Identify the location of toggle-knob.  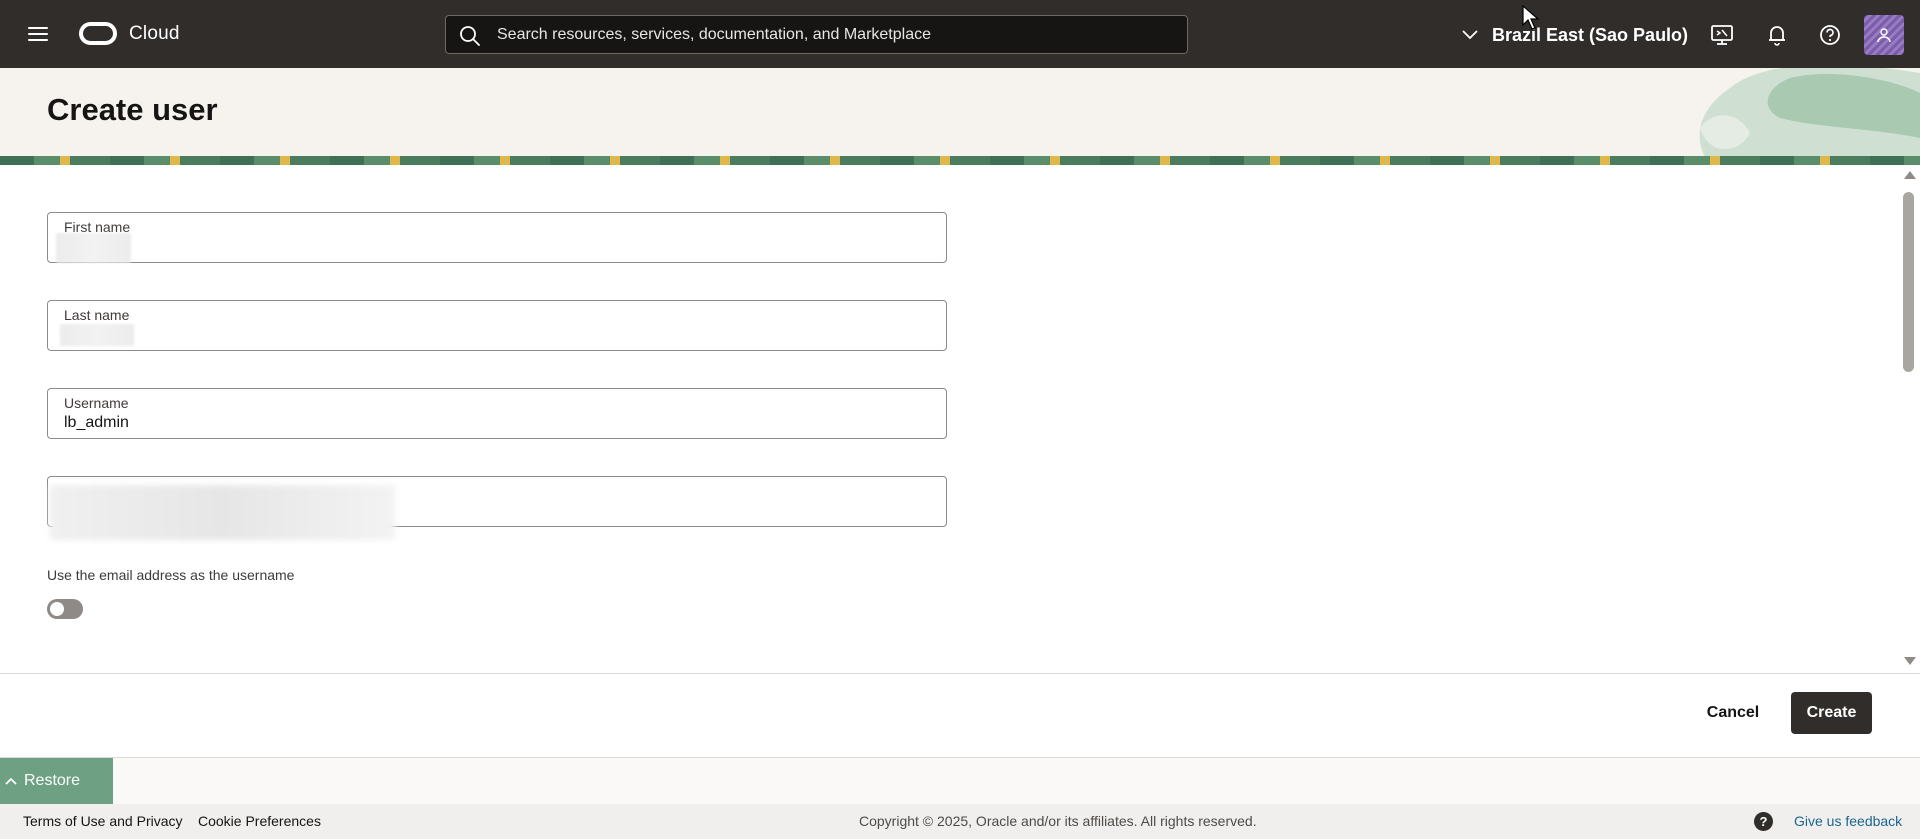
(57, 609).